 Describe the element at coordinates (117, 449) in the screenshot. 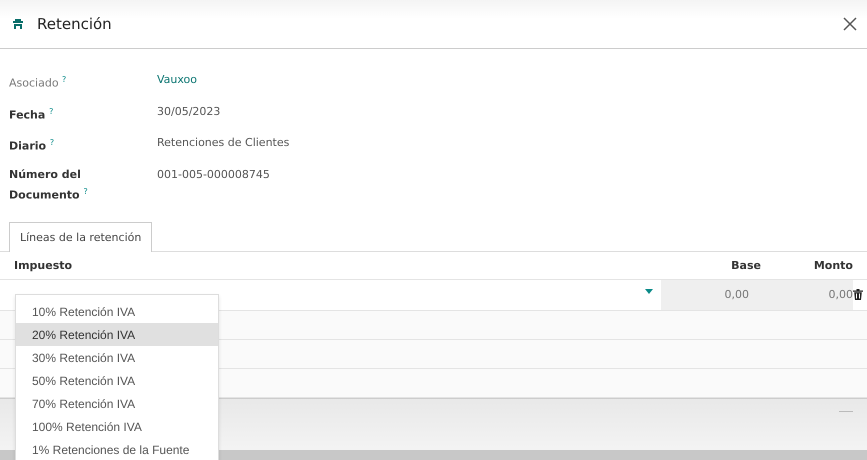

I see `dropdown-option: 1% Retenciones de la Fuente` at that location.